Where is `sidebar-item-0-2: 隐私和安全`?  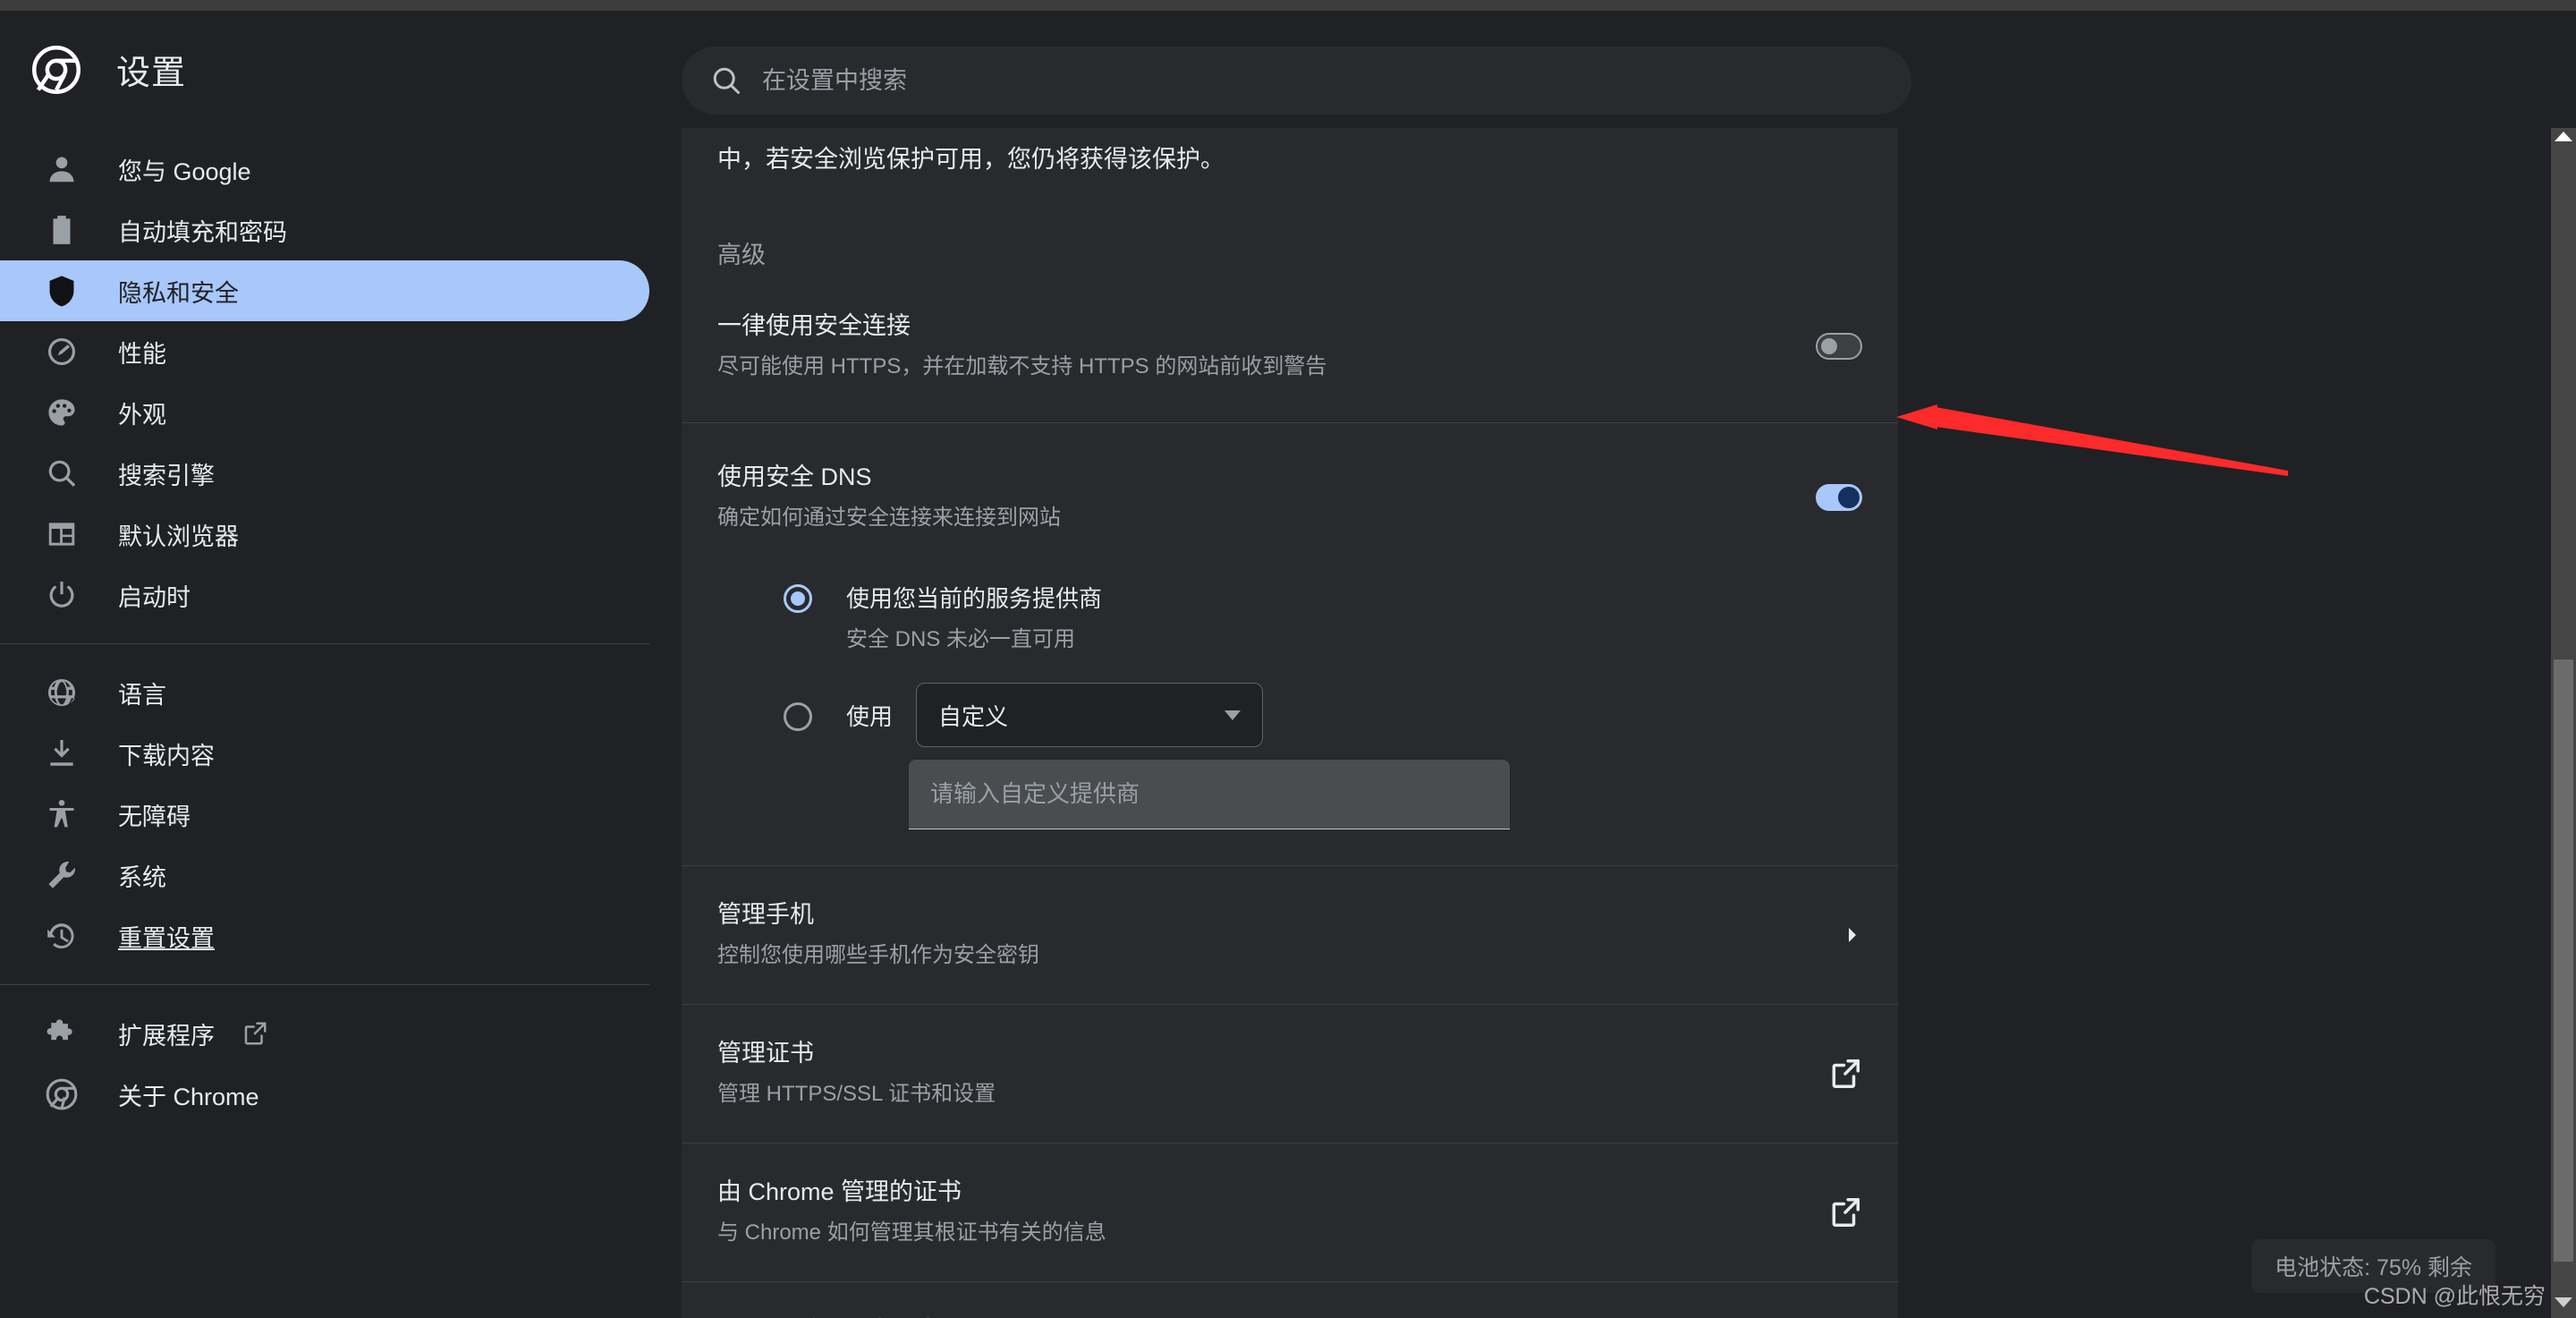
sidebar-item-0-2: 隐私和安全 is located at coordinates (324, 290).